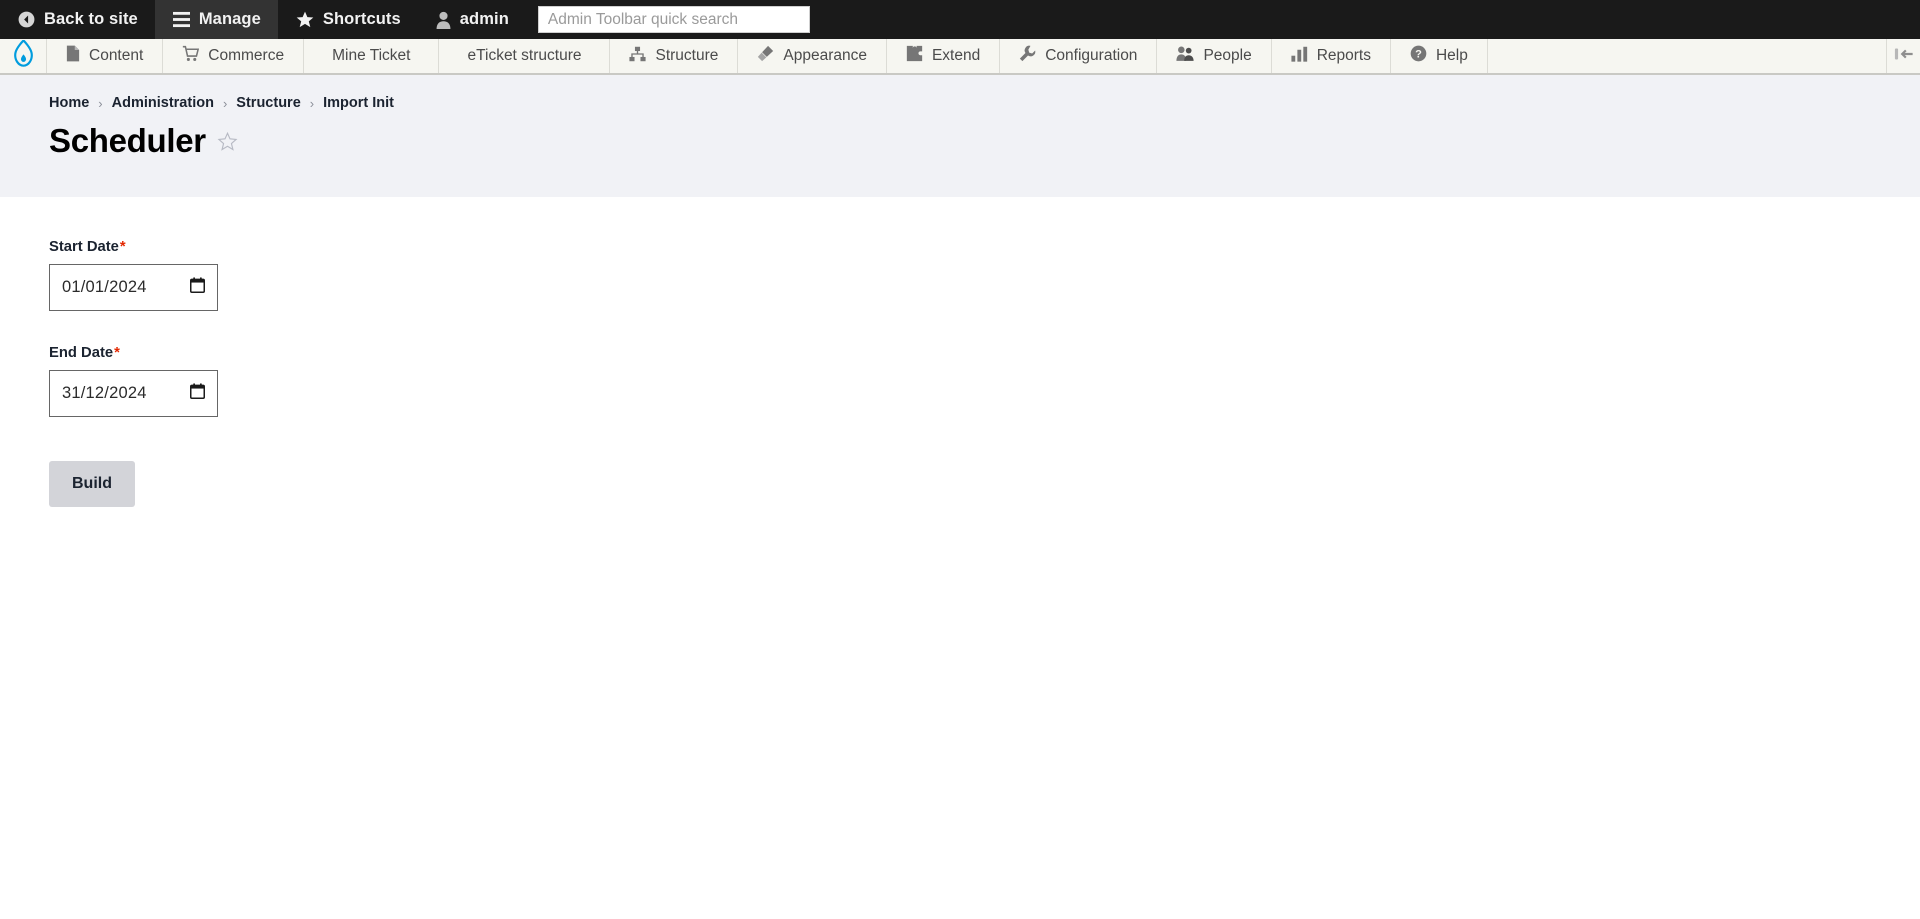  I want to click on drupal-droplet-logo, so click(23, 55).